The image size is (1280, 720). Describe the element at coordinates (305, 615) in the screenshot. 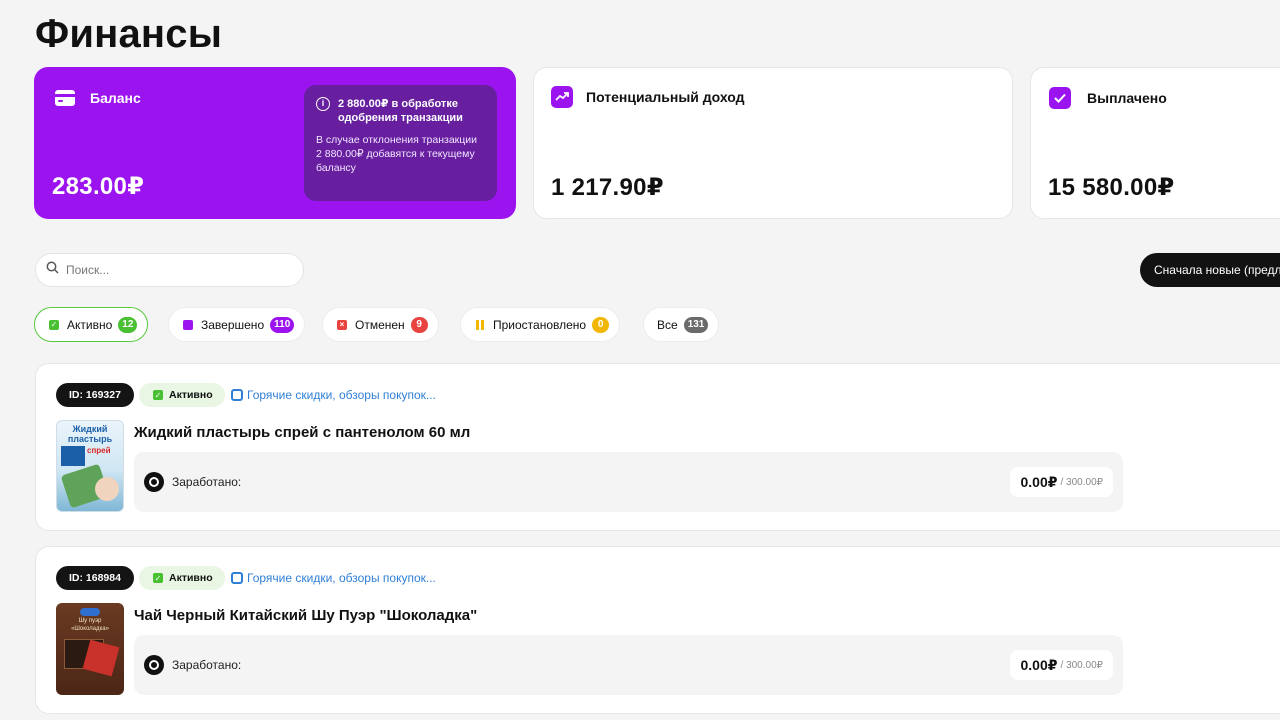

I see `product-name: Чай Черный Китайский Шу Пуэр "Шоколадка"` at that location.